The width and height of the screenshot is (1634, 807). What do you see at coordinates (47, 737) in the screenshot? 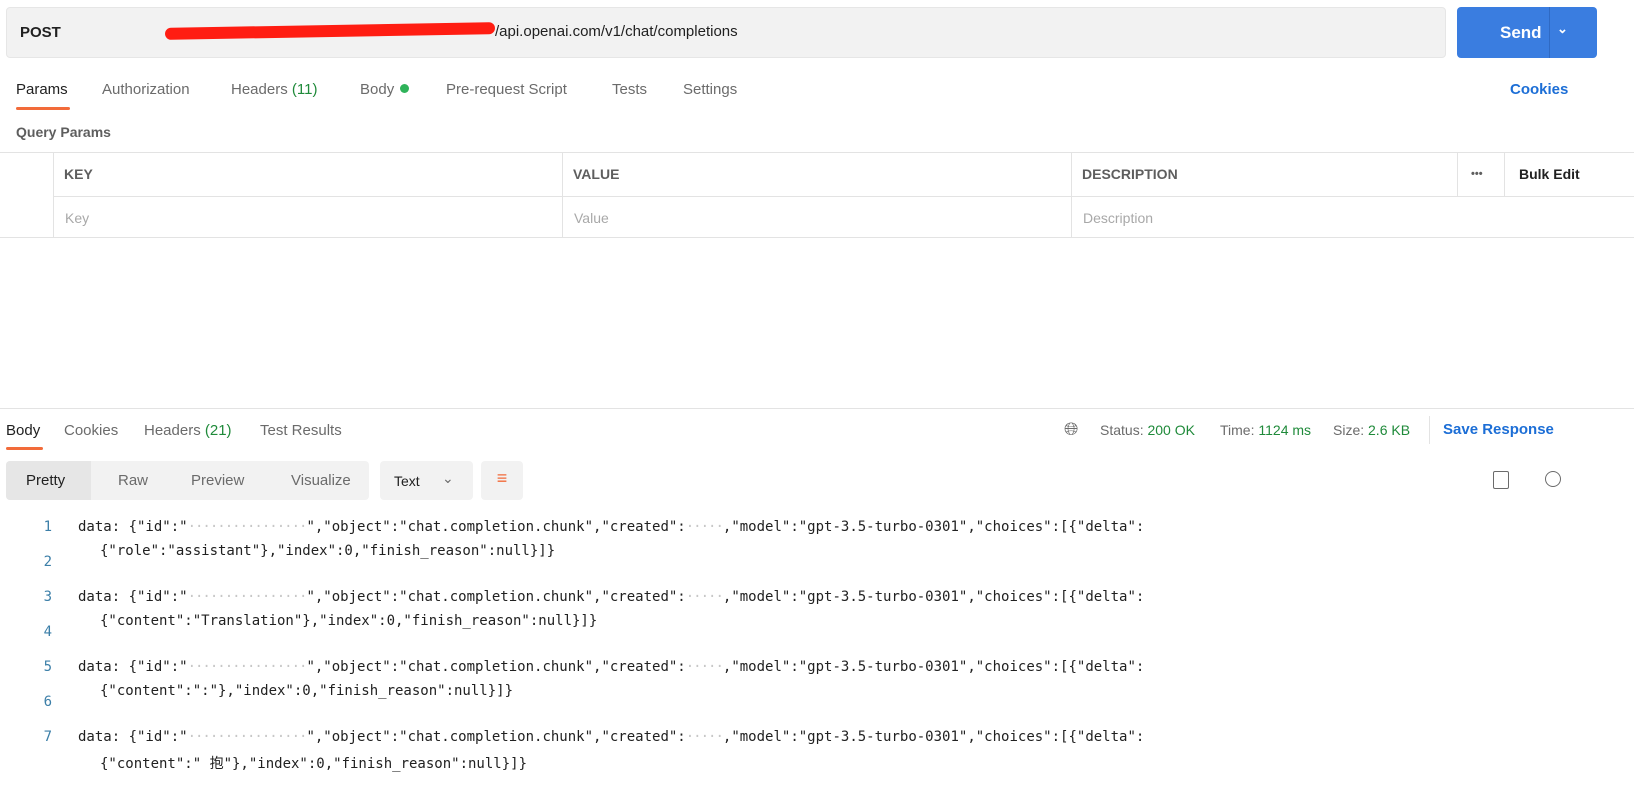
I see `line-number: 7` at bounding box center [47, 737].